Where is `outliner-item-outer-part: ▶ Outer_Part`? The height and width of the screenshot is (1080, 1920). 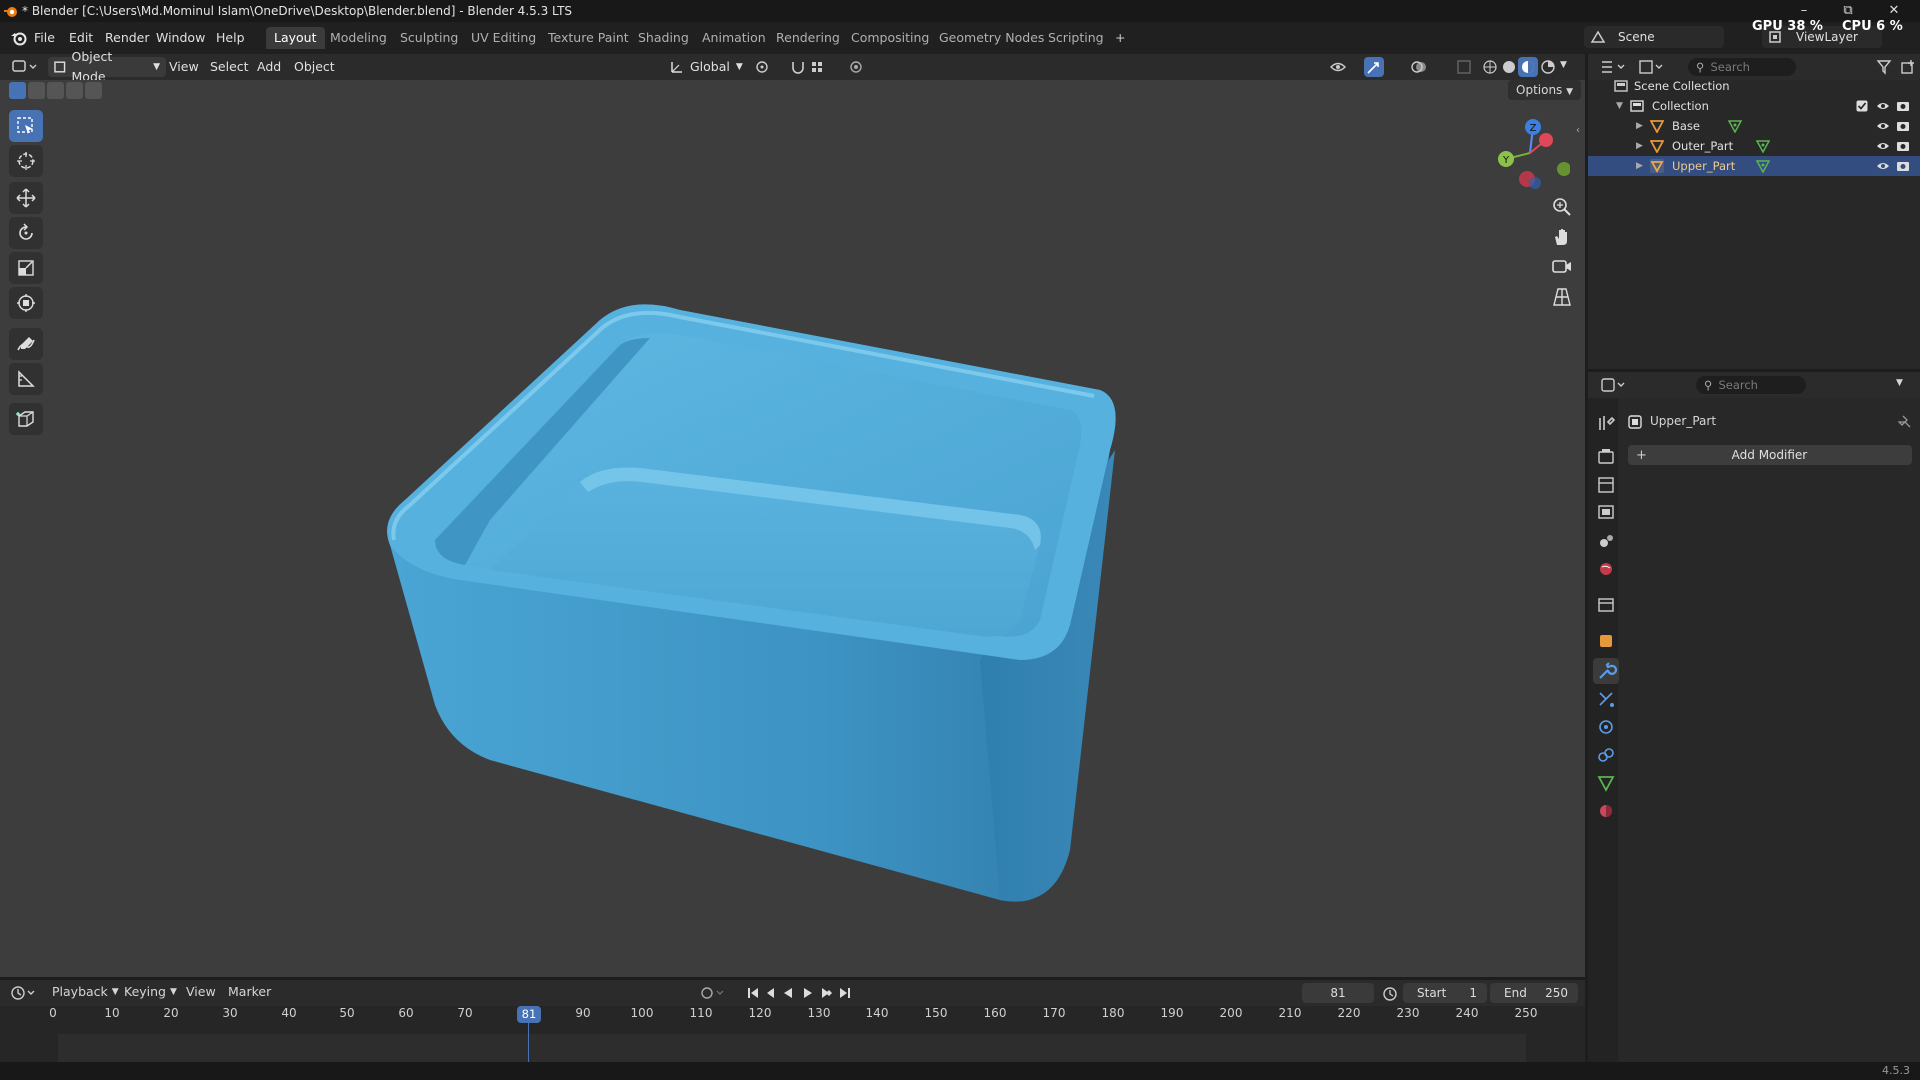 outliner-item-outer-part: ▶ Outer_Part is located at coordinates (1754, 146).